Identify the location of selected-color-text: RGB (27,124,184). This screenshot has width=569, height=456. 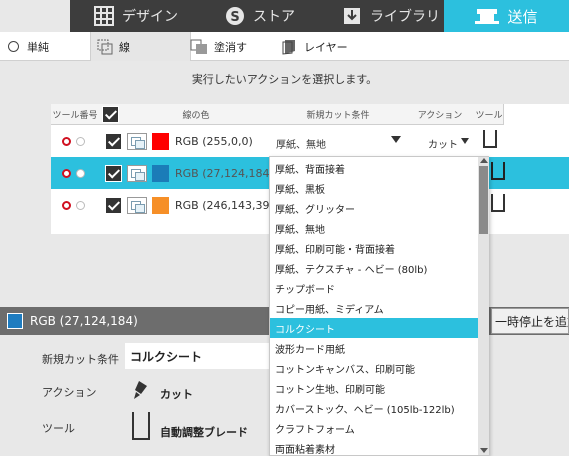
(84, 321).